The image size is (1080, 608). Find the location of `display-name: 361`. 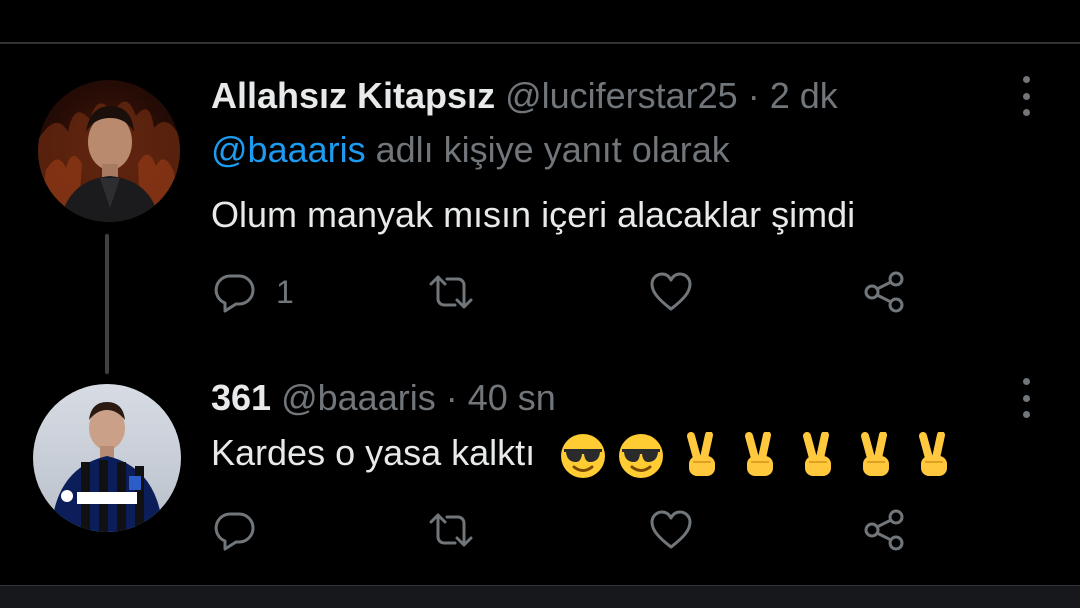

display-name: 361 is located at coordinates (241, 397).